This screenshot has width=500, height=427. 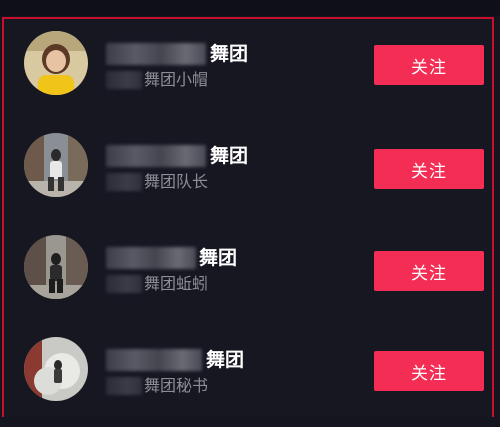 What do you see at coordinates (250, 8) in the screenshot?
I see `top-strip` at bounding box center [250, 8].